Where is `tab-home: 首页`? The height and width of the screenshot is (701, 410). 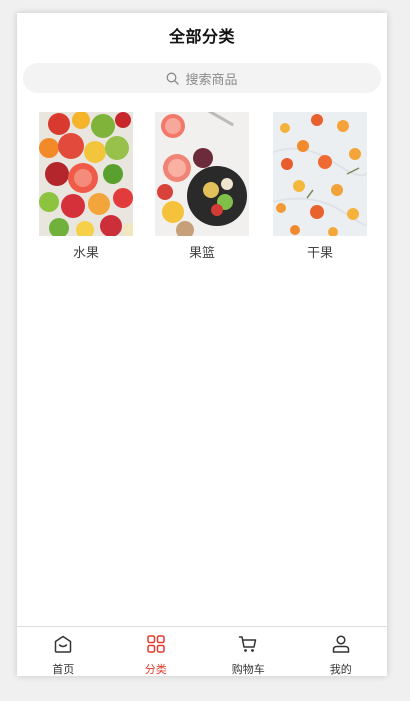
tab-home: 首页 is located at coordinates (63, 651).